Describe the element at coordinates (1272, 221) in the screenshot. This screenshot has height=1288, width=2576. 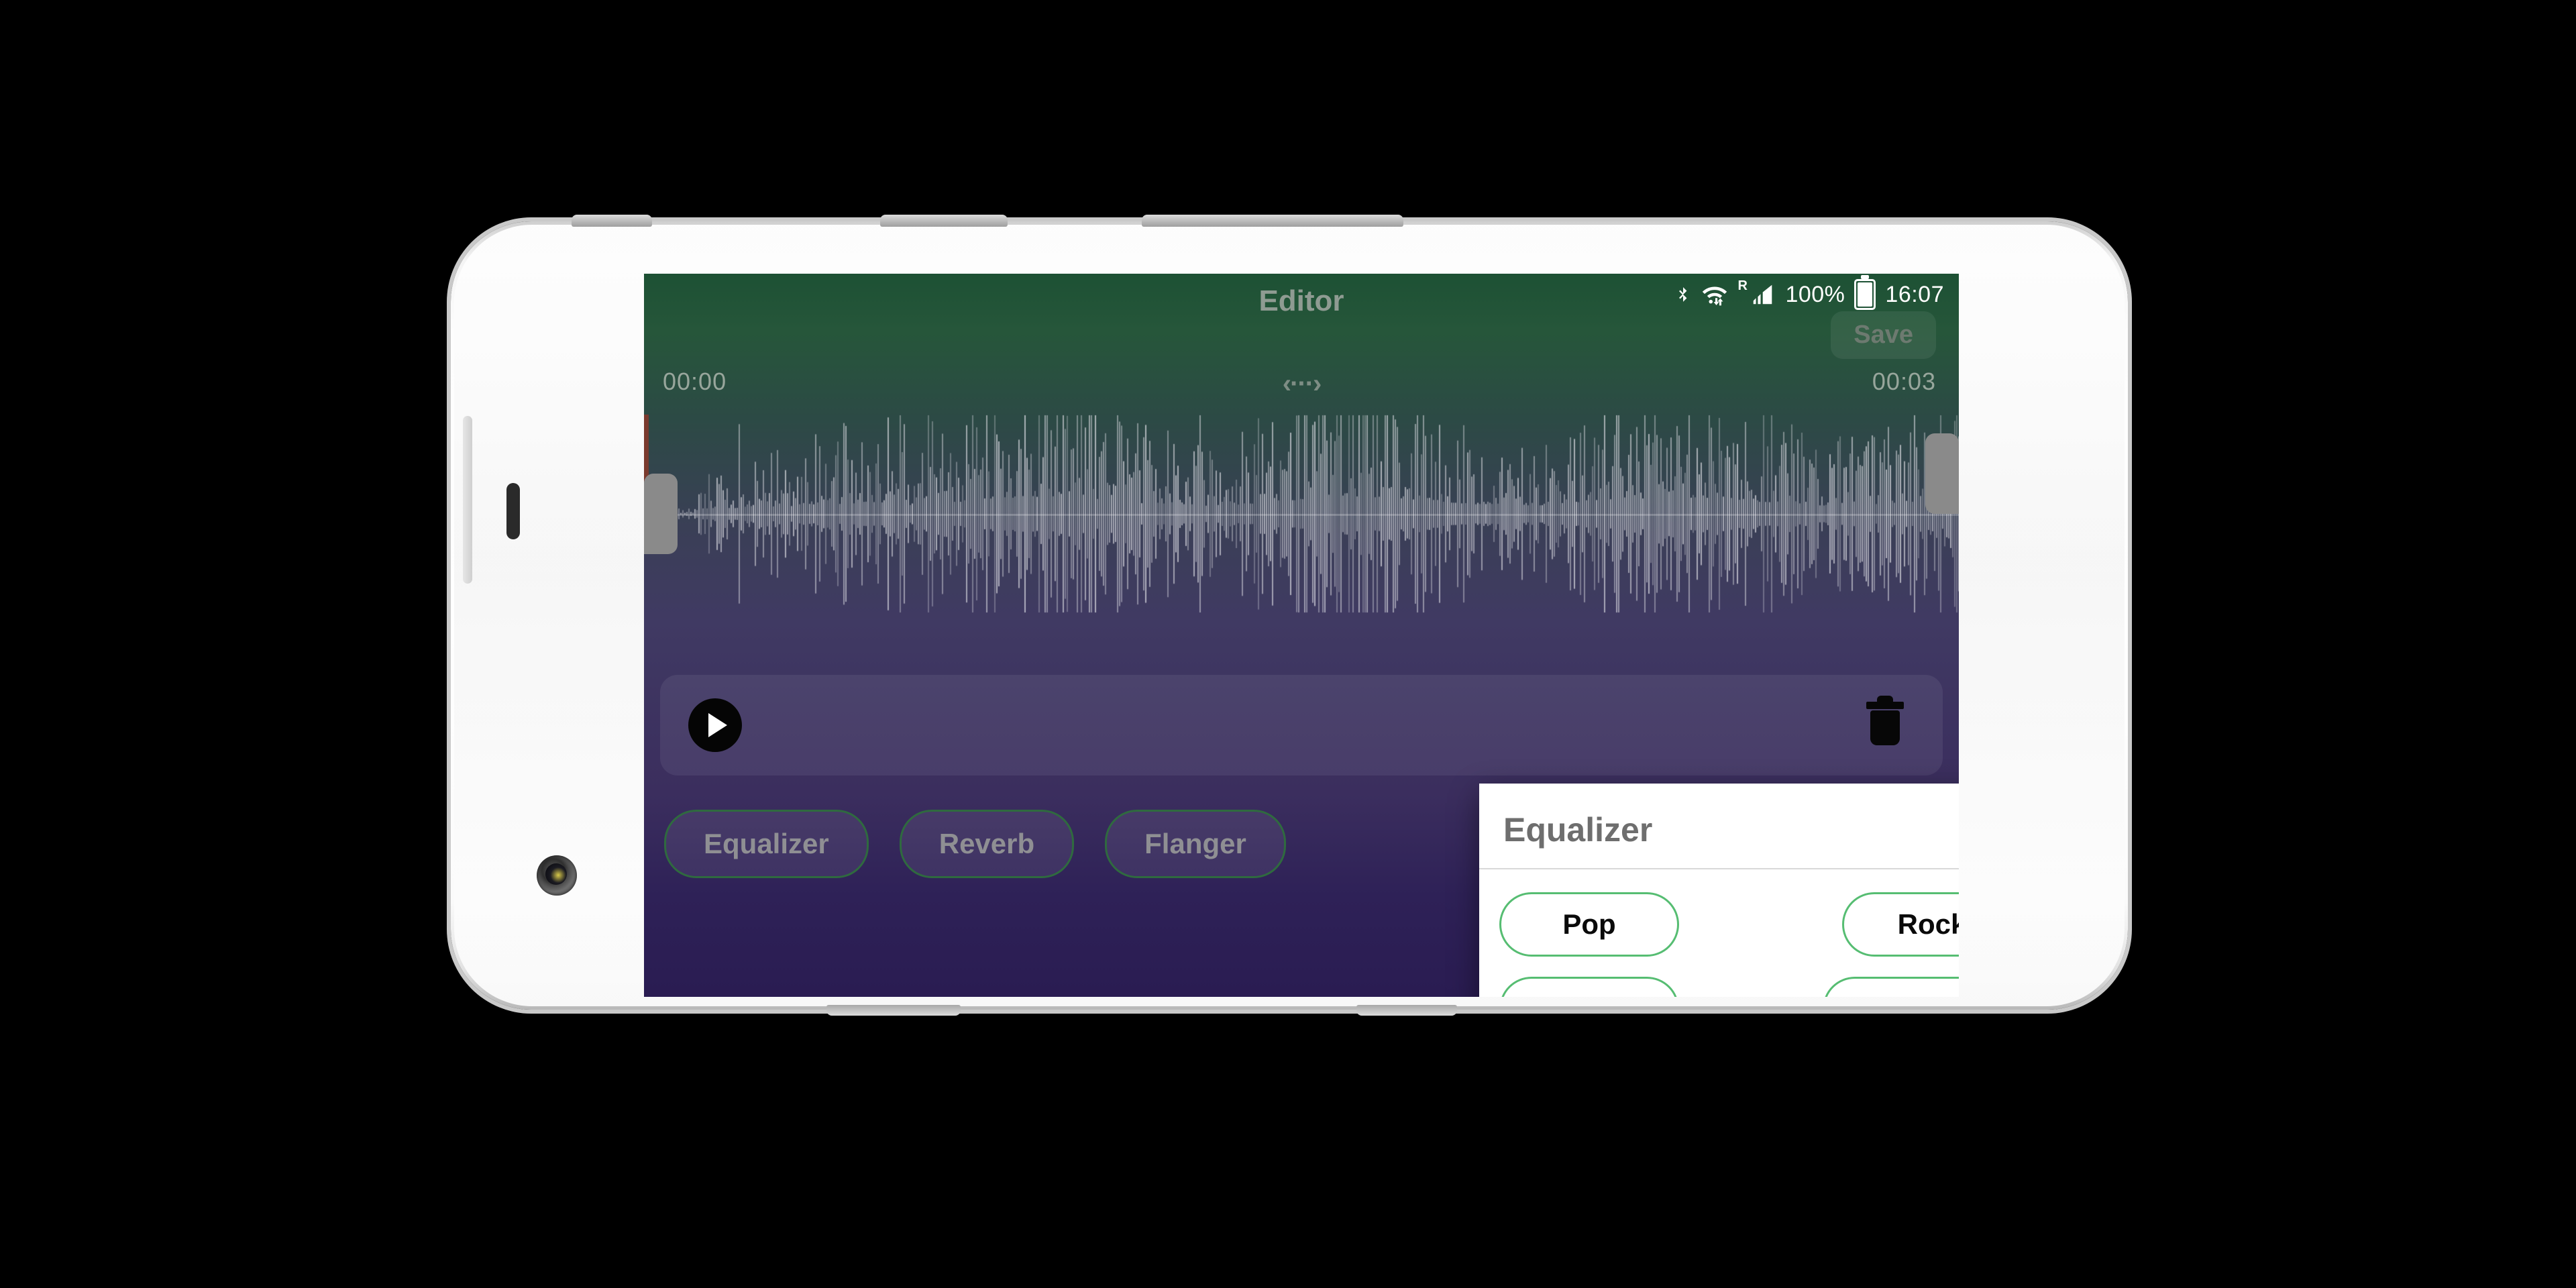
I see `device-button-top-c` at that location.